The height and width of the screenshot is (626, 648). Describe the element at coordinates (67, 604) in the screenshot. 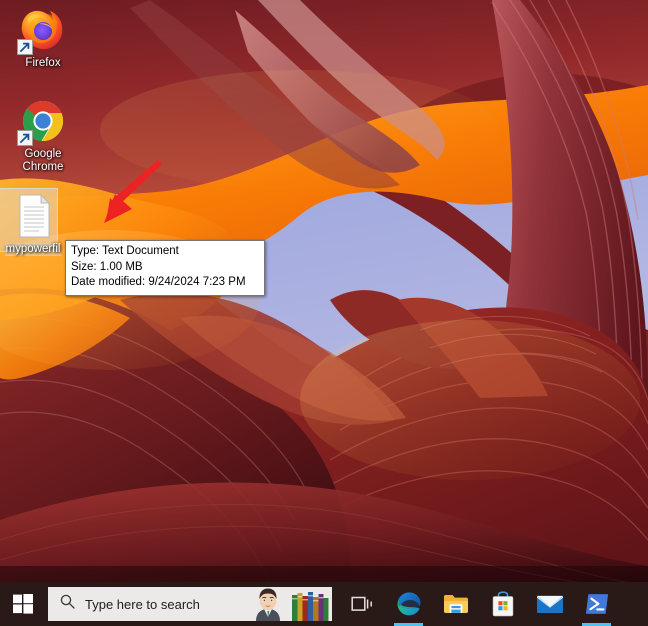

I see `search-icon` at that location.